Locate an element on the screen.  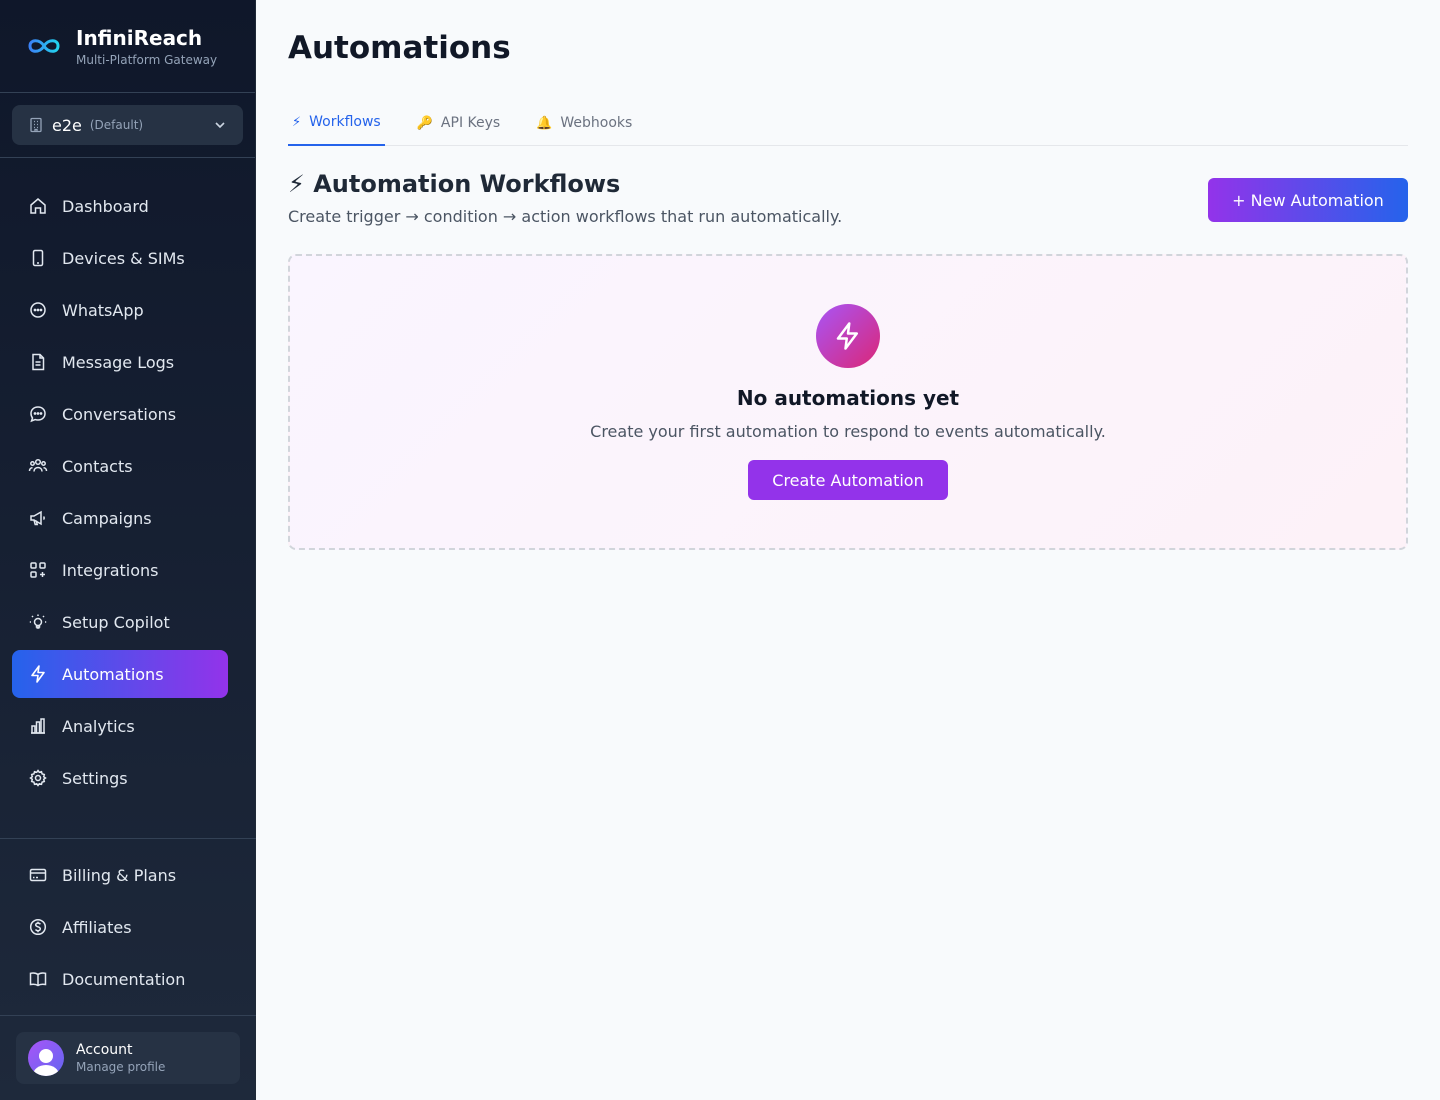
new-automation-button: + New Automation is located at coordinates (1308, 200).